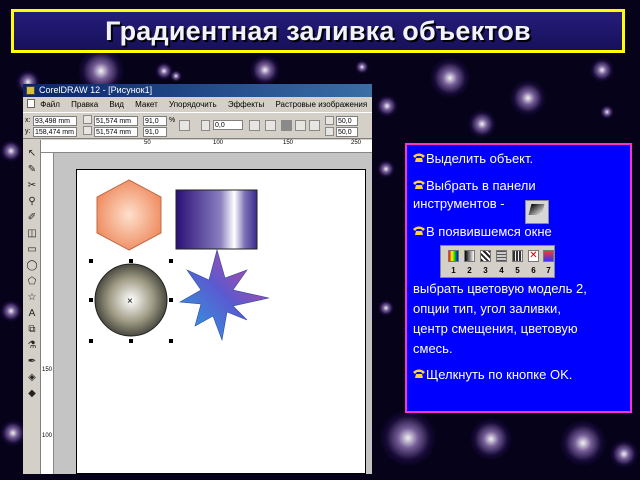 This screenshot has height=480, width=640. I want to click on texture-fill-icon, so click(501, 256).